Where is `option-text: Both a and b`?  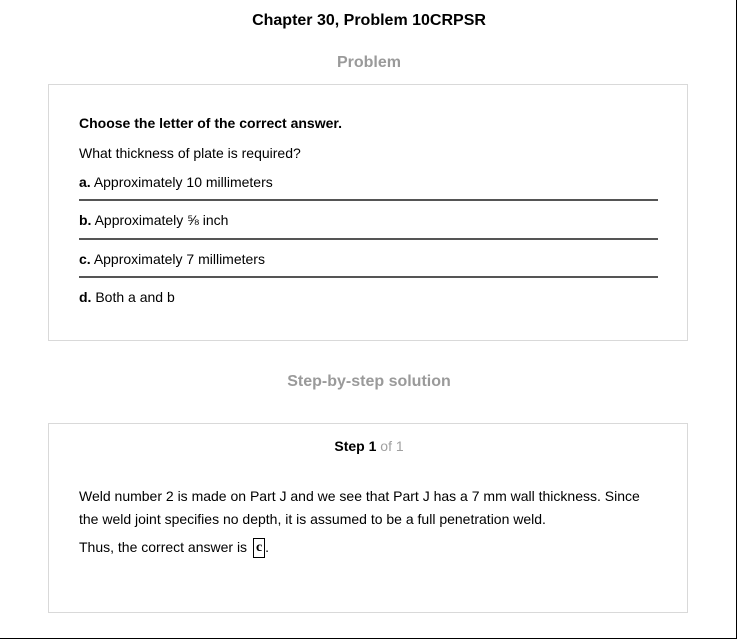
option-text: Both a and b is located at coordinates (135, 297).